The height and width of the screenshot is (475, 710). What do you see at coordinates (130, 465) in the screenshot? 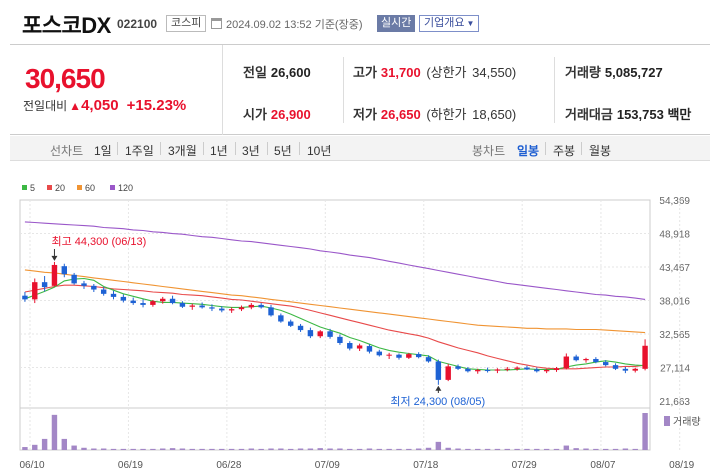
I see `x-tick-label: 06/19` at bounding box center [130, 465].